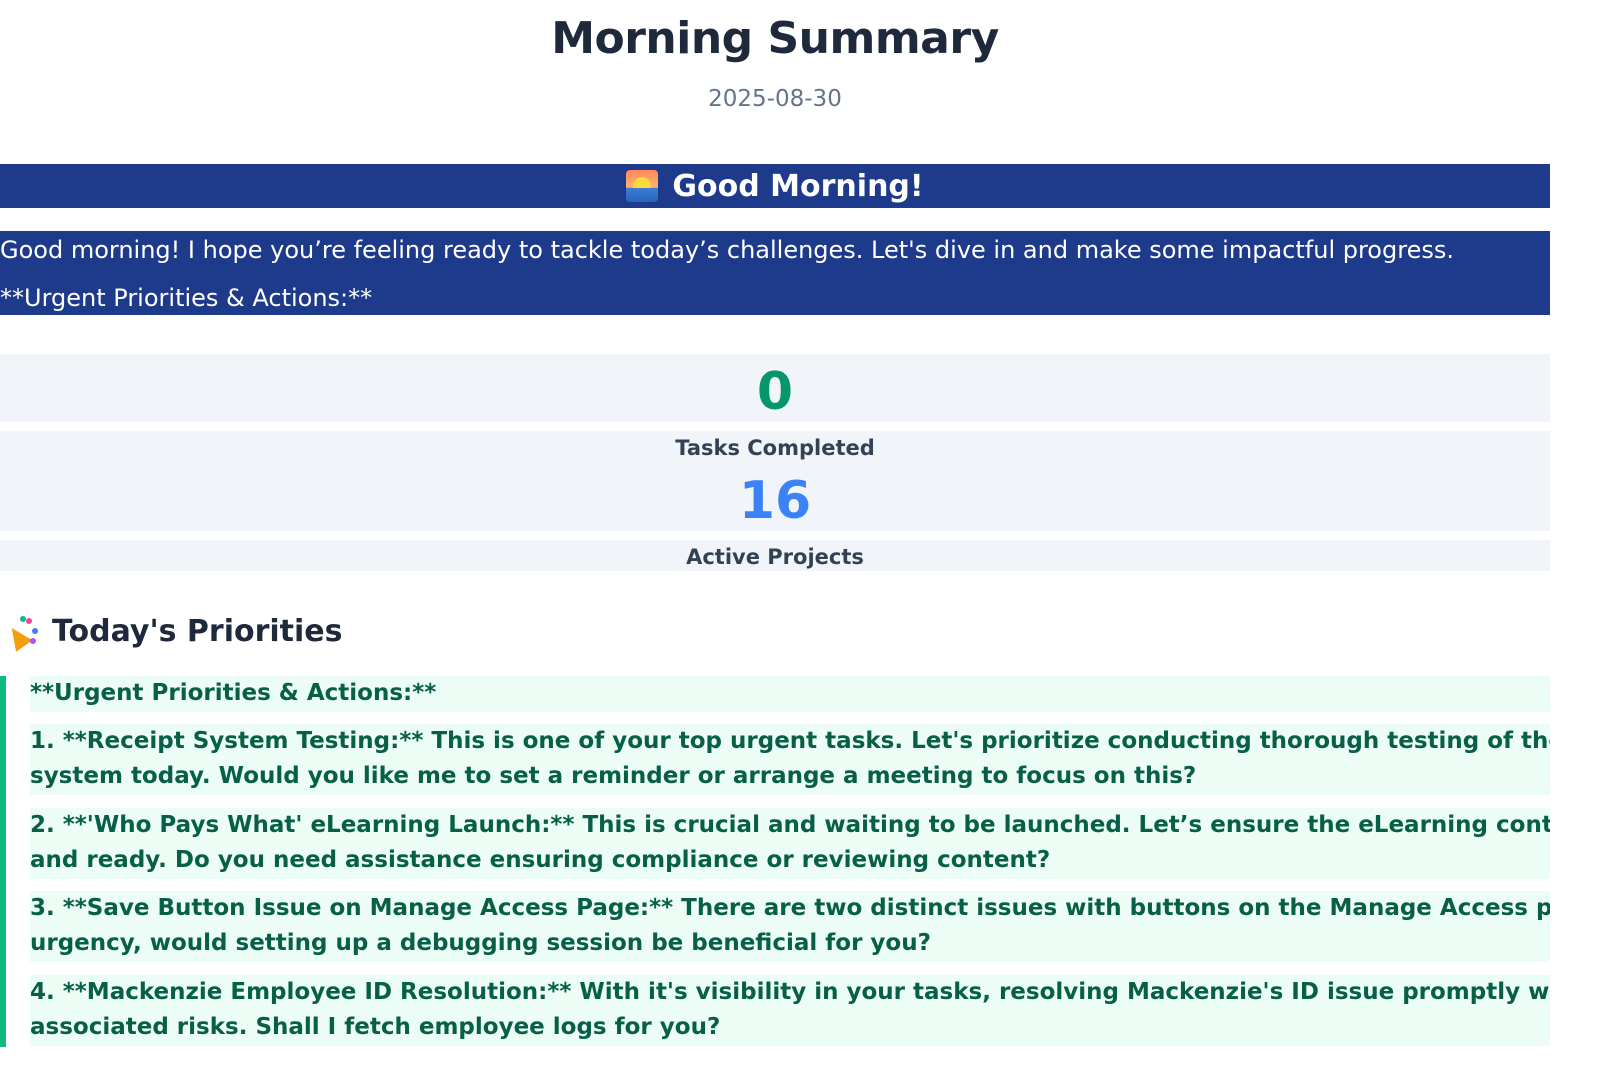 The image size is (1598, 1090). What do you see at coordinates (233, 693) in the screenshot?
I see `priority-line: **Urgent Priorities & Actions:**` at bounding box center [233, 693].